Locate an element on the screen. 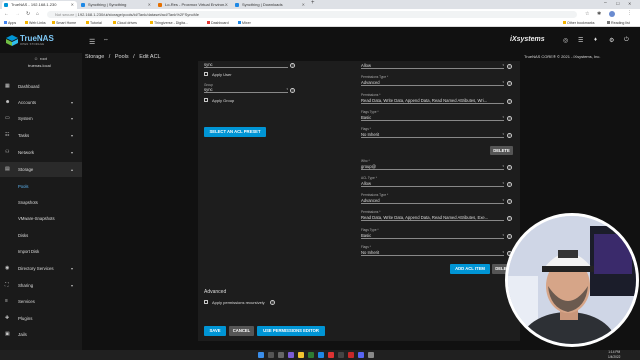  edge-icon is located at coordinates (311, 355).